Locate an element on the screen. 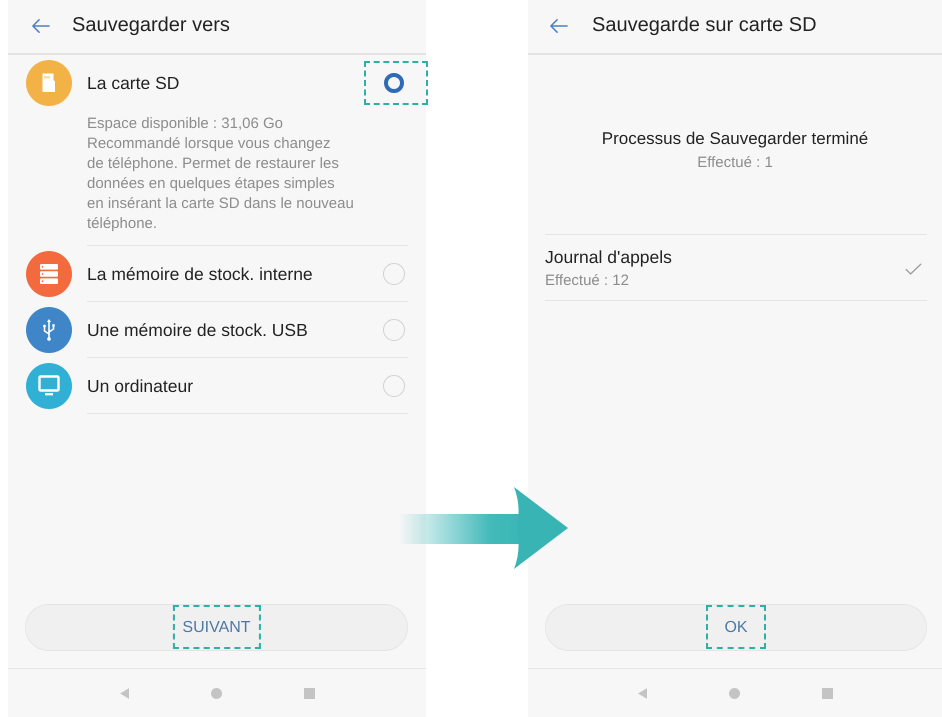  description-text: Recommandé lorsque vous changez de téléphone. Permet de restaurer les données en quelques étapes simples en insérant la carte SD dans le nouveau téléphone. is located at coordinates (221, 184).